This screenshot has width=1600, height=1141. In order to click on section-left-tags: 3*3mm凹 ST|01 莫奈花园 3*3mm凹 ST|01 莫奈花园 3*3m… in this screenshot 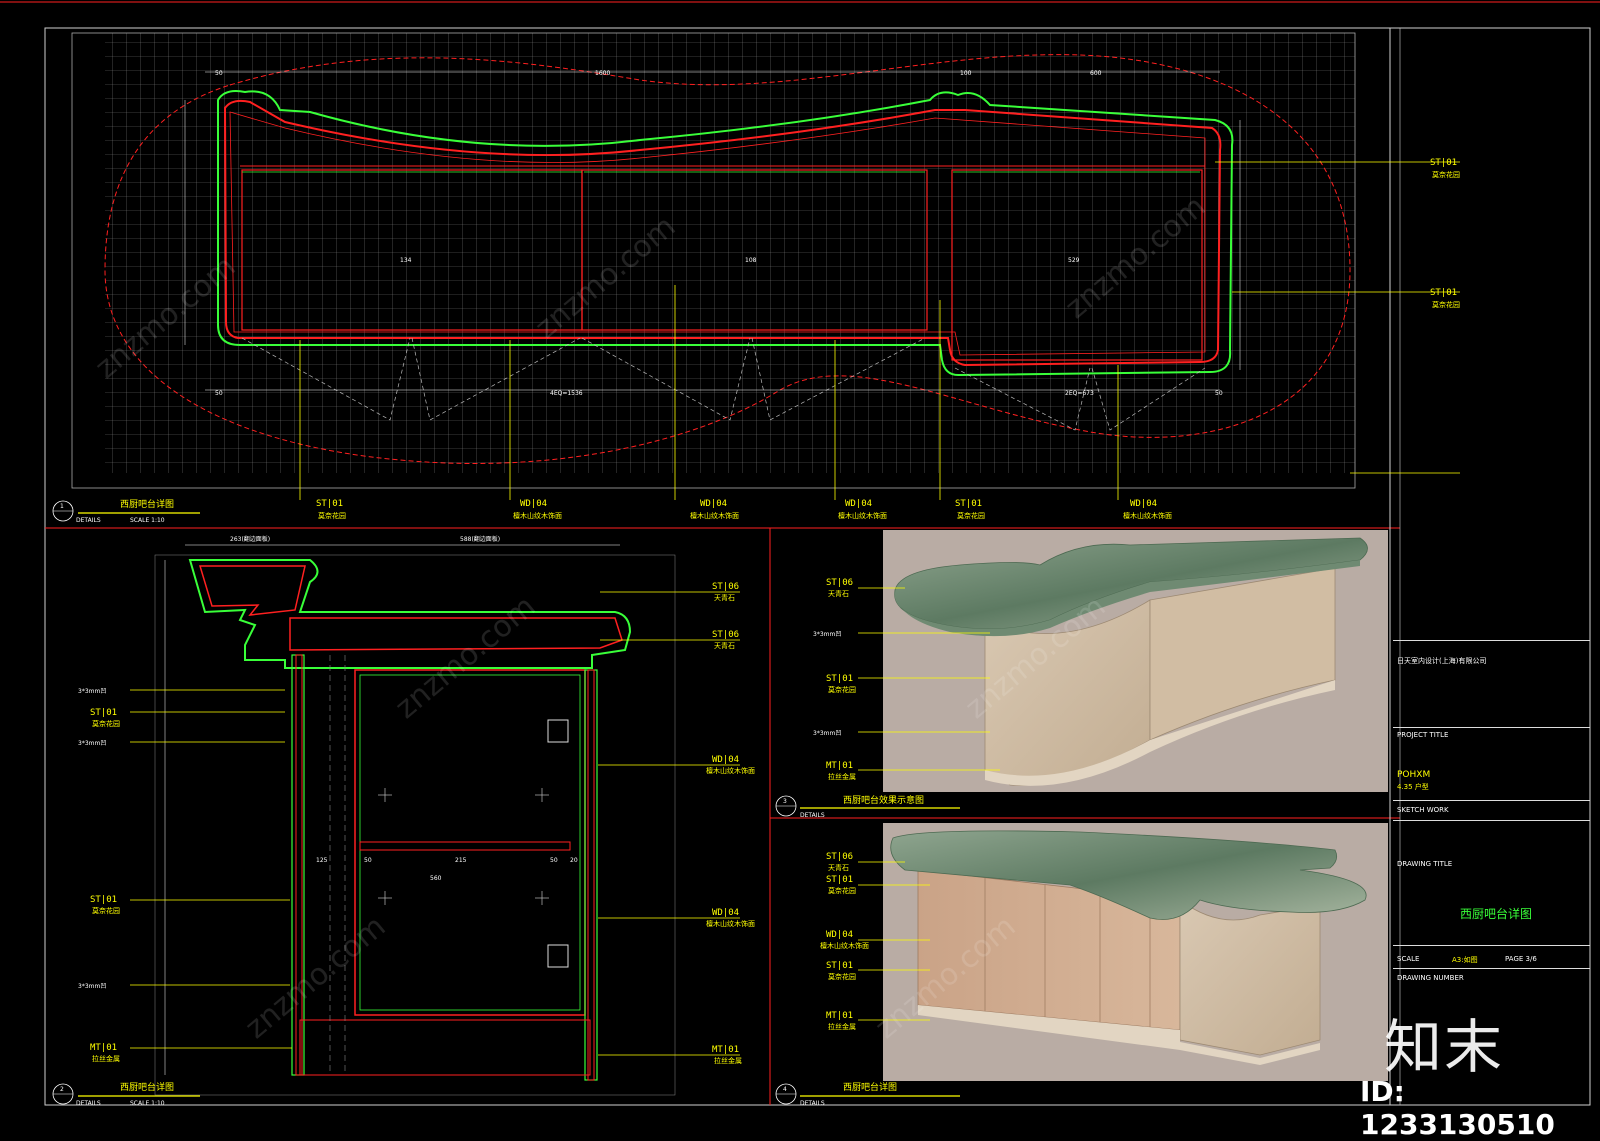, I will do `click(99, 875)`.